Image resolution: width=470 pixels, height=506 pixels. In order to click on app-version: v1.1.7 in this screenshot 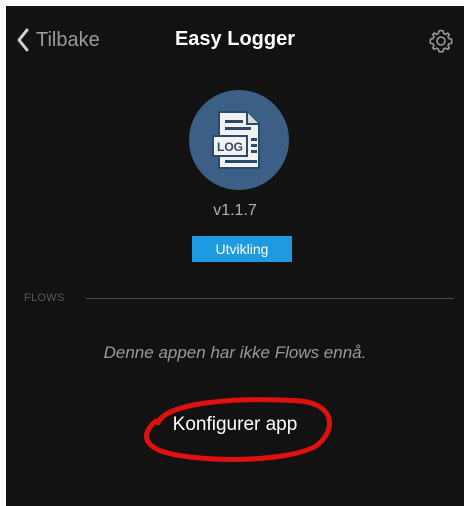, I will do `click(235, 210)`.